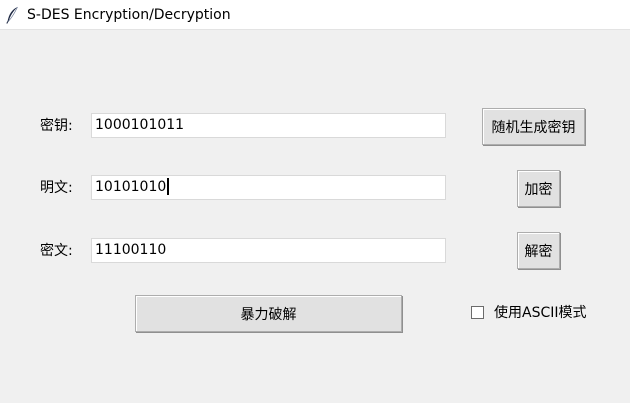 This screenshot has width=630, height=403. I want to click on decrypt-button: 解密, so click(538, 250).